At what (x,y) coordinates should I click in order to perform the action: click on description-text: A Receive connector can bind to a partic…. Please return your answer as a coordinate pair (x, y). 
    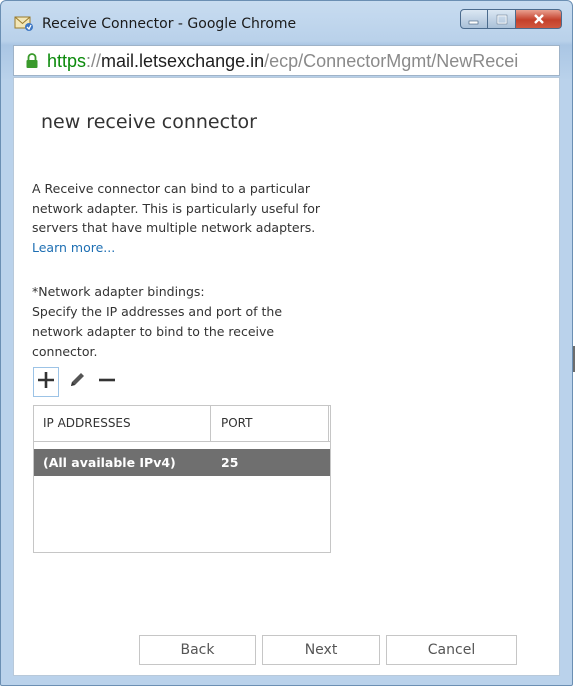
    Looking at the image, I should click on (176, 208).